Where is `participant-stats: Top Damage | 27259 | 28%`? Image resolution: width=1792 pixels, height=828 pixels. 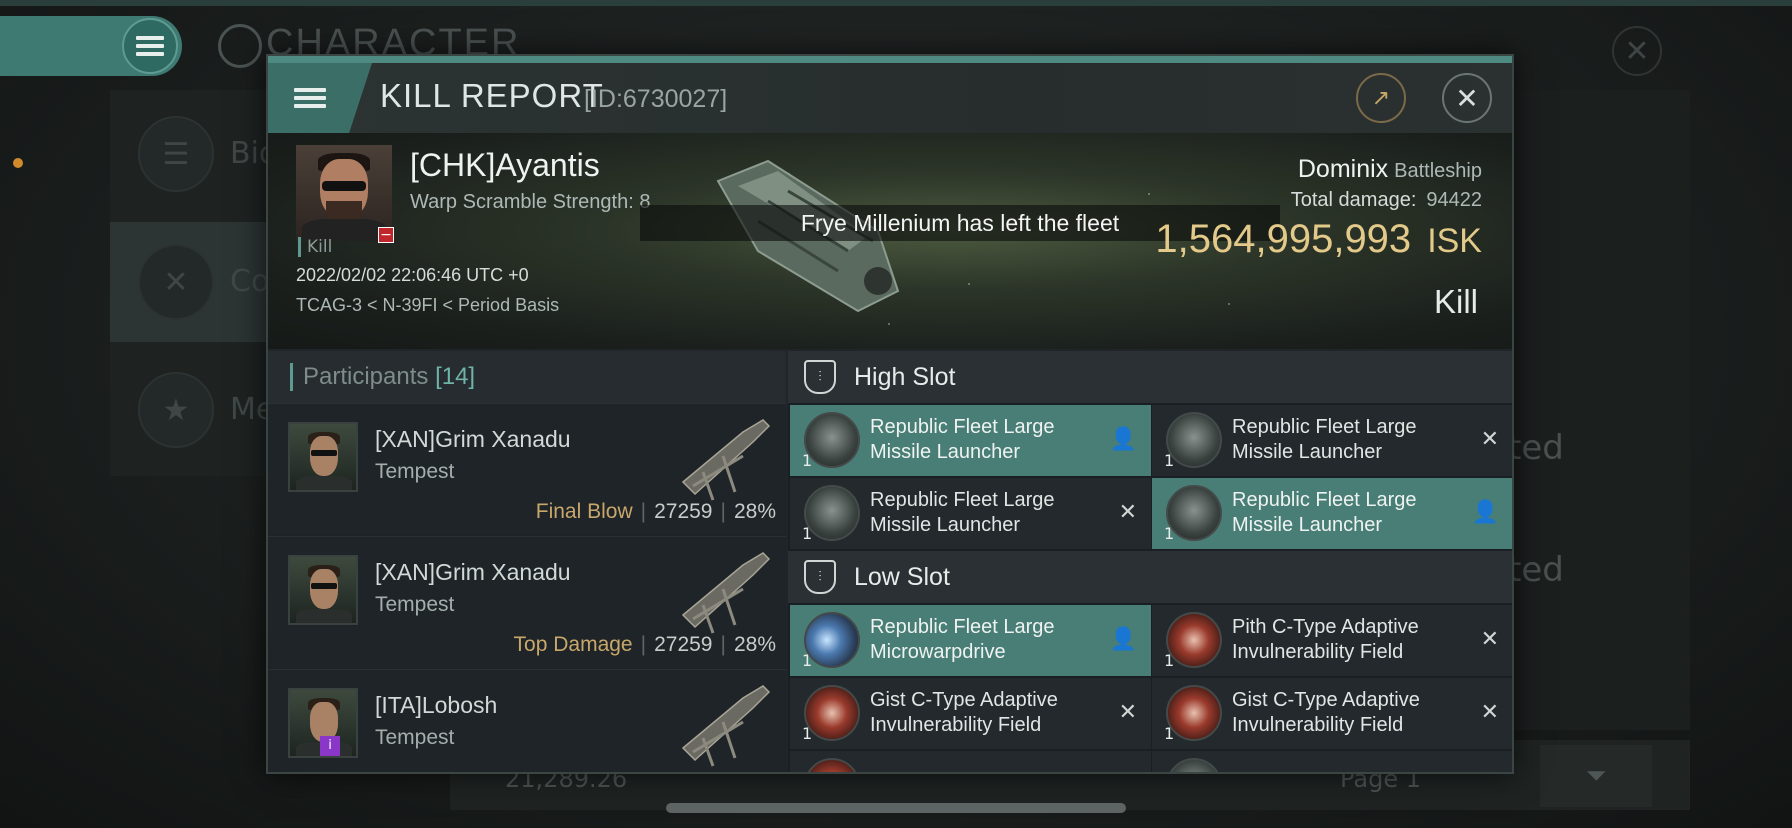 participant-stats: Top Damage | 27259 | 28% is located at coordinates (644, 644).